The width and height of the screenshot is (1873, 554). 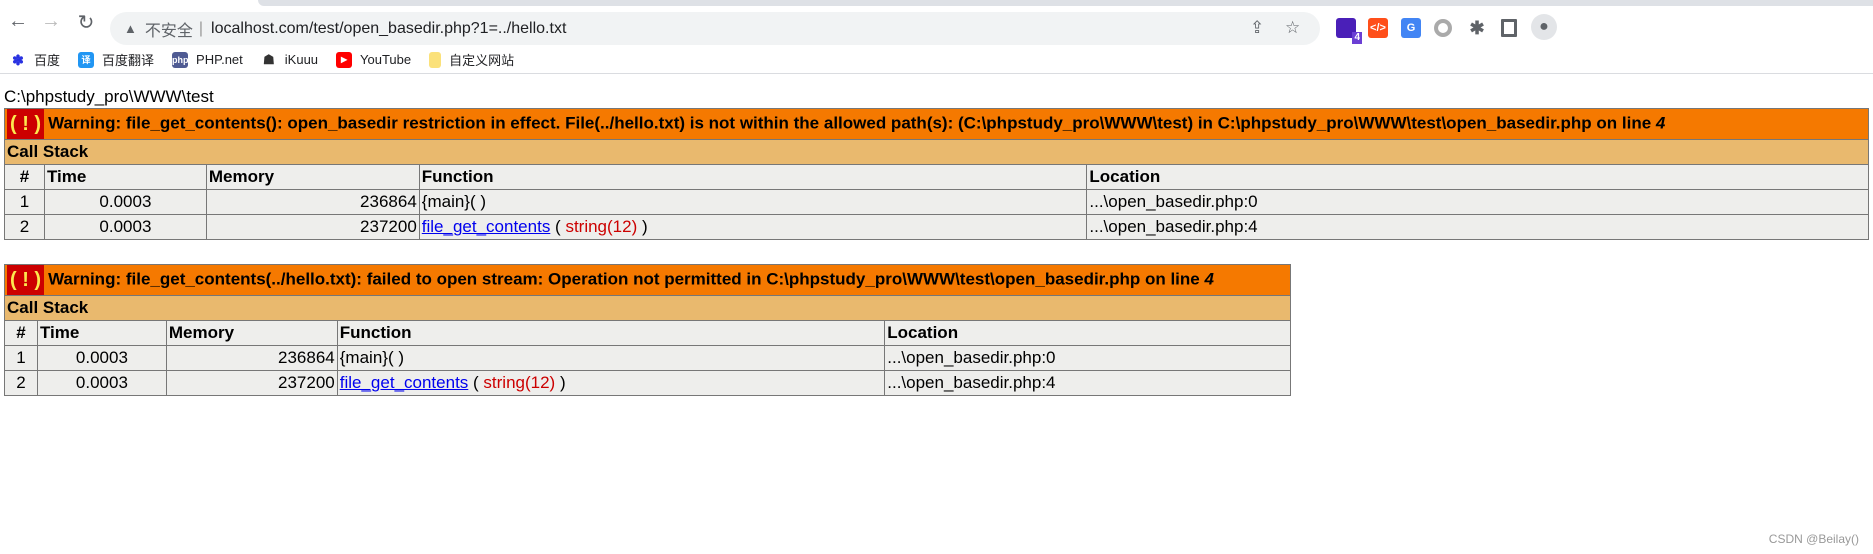 I want to click on baidu-paw-icon: ✽, so click(x=18, y=59).